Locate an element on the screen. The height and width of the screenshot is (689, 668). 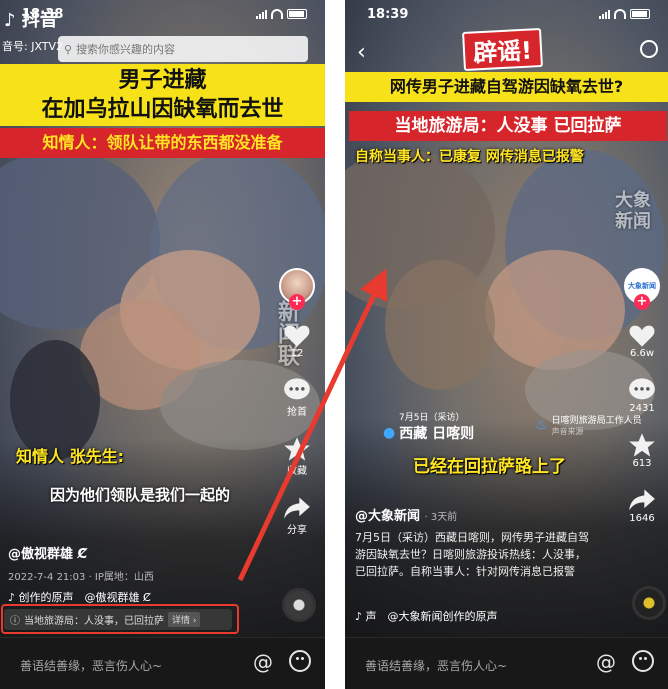
author-name: @傲视群雄 Ȼ is located at coordinates (47, 552).